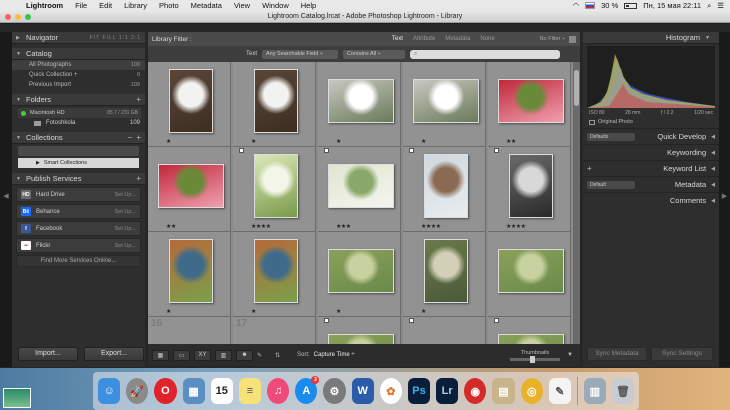  I want to click on spotlight-icon: ⌕, so click(709, 6).